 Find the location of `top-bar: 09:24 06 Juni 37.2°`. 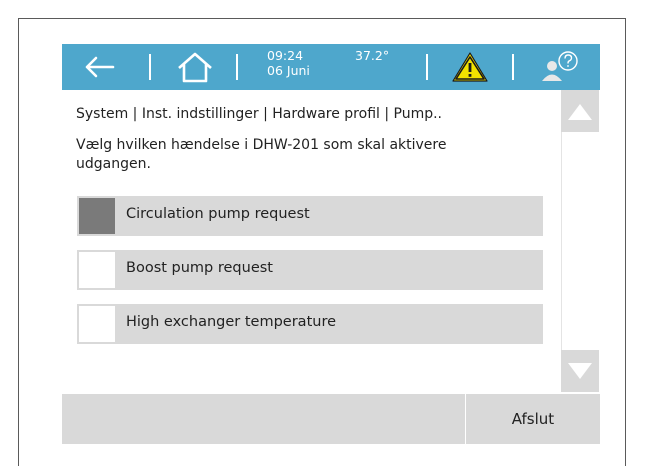

top-bar: 09:24 06 Juni 37.2° is located at coordinates (331, 67).